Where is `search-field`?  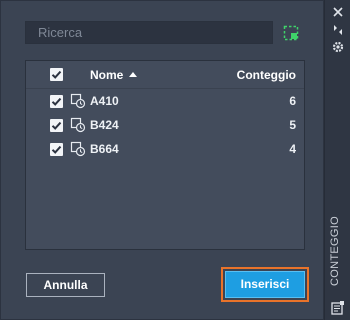
search-field is located at coordinates (149, 32).